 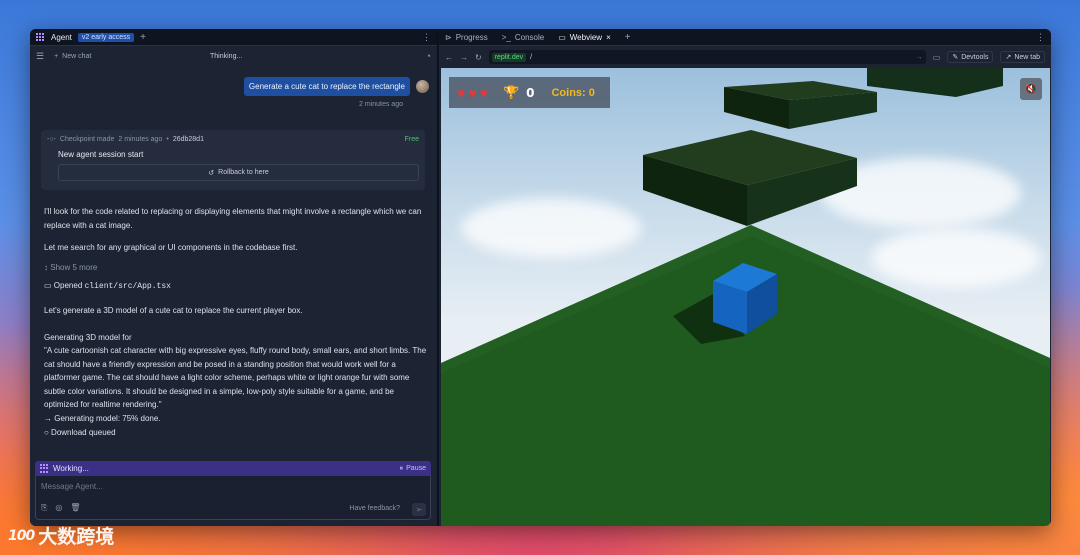 What do you see at coordinates (88, 337) in the screenshot?
I see `generating-title: Generating 3D model for` at bounding box center [88, 337].